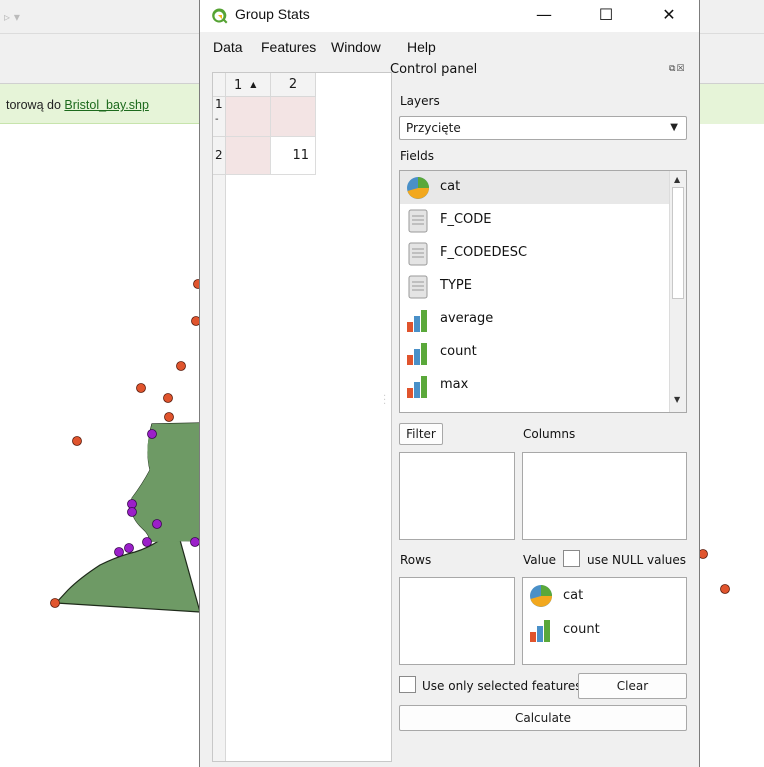 Image resolution: width=764 pixels, height=767 pixels. I want to click on layer-link: Bristol_bay.shp, so click(106, 105).